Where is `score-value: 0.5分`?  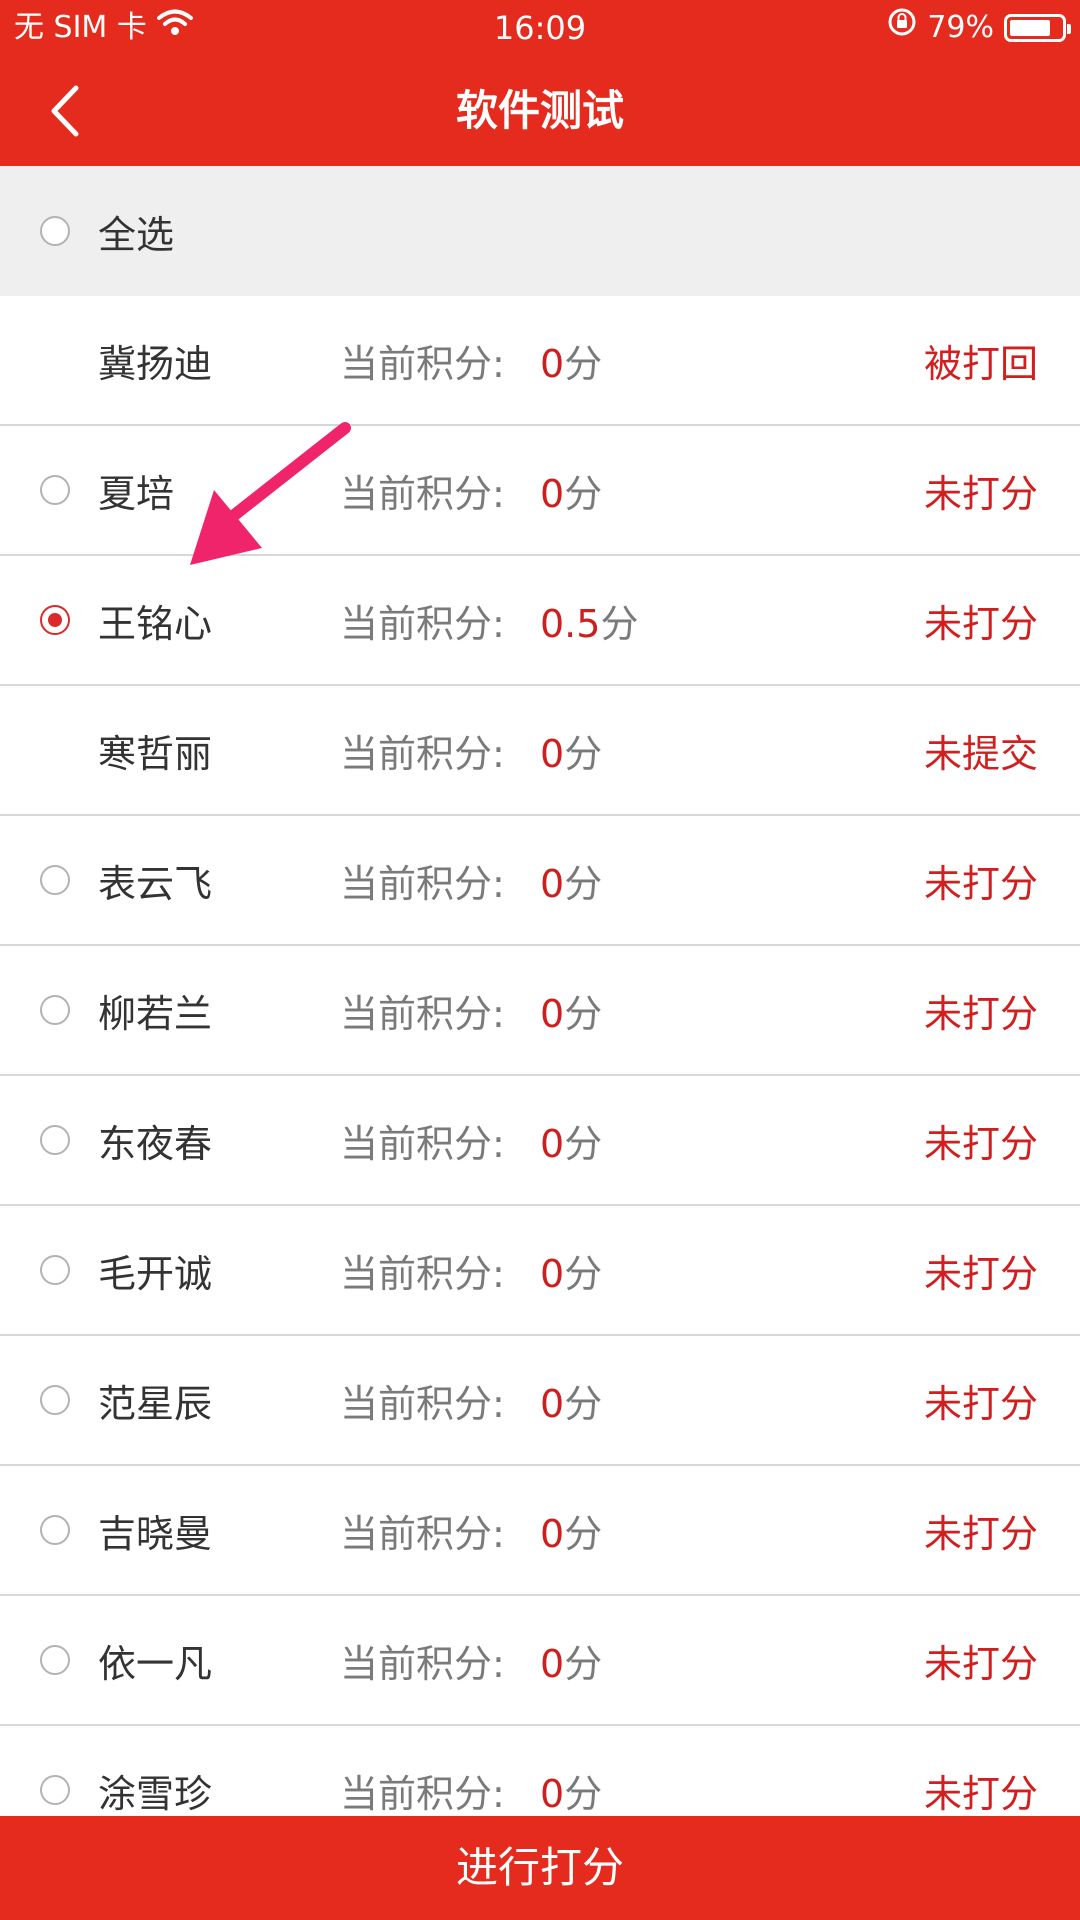 score-value: 0.5分 is located at coordinates (589, 620).